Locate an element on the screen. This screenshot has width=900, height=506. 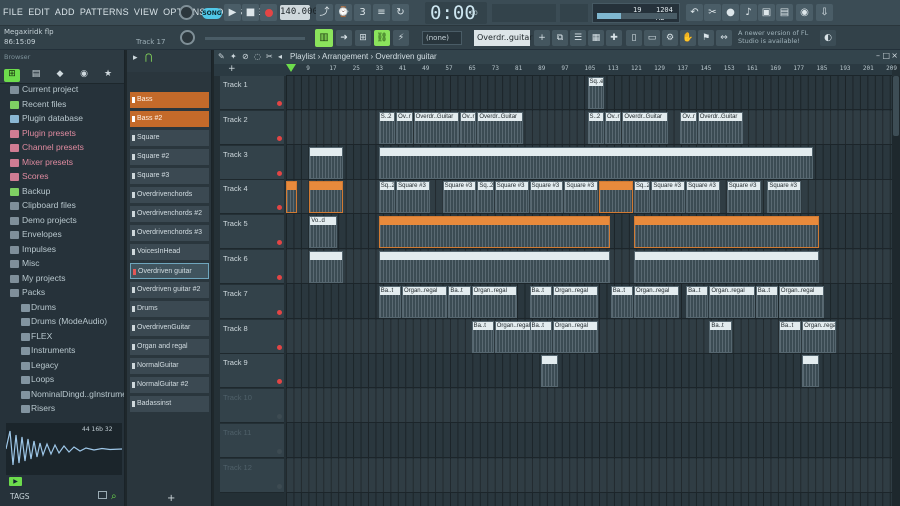
instrument-selector: Overdr..guitar is located at coordinates (503, 38).